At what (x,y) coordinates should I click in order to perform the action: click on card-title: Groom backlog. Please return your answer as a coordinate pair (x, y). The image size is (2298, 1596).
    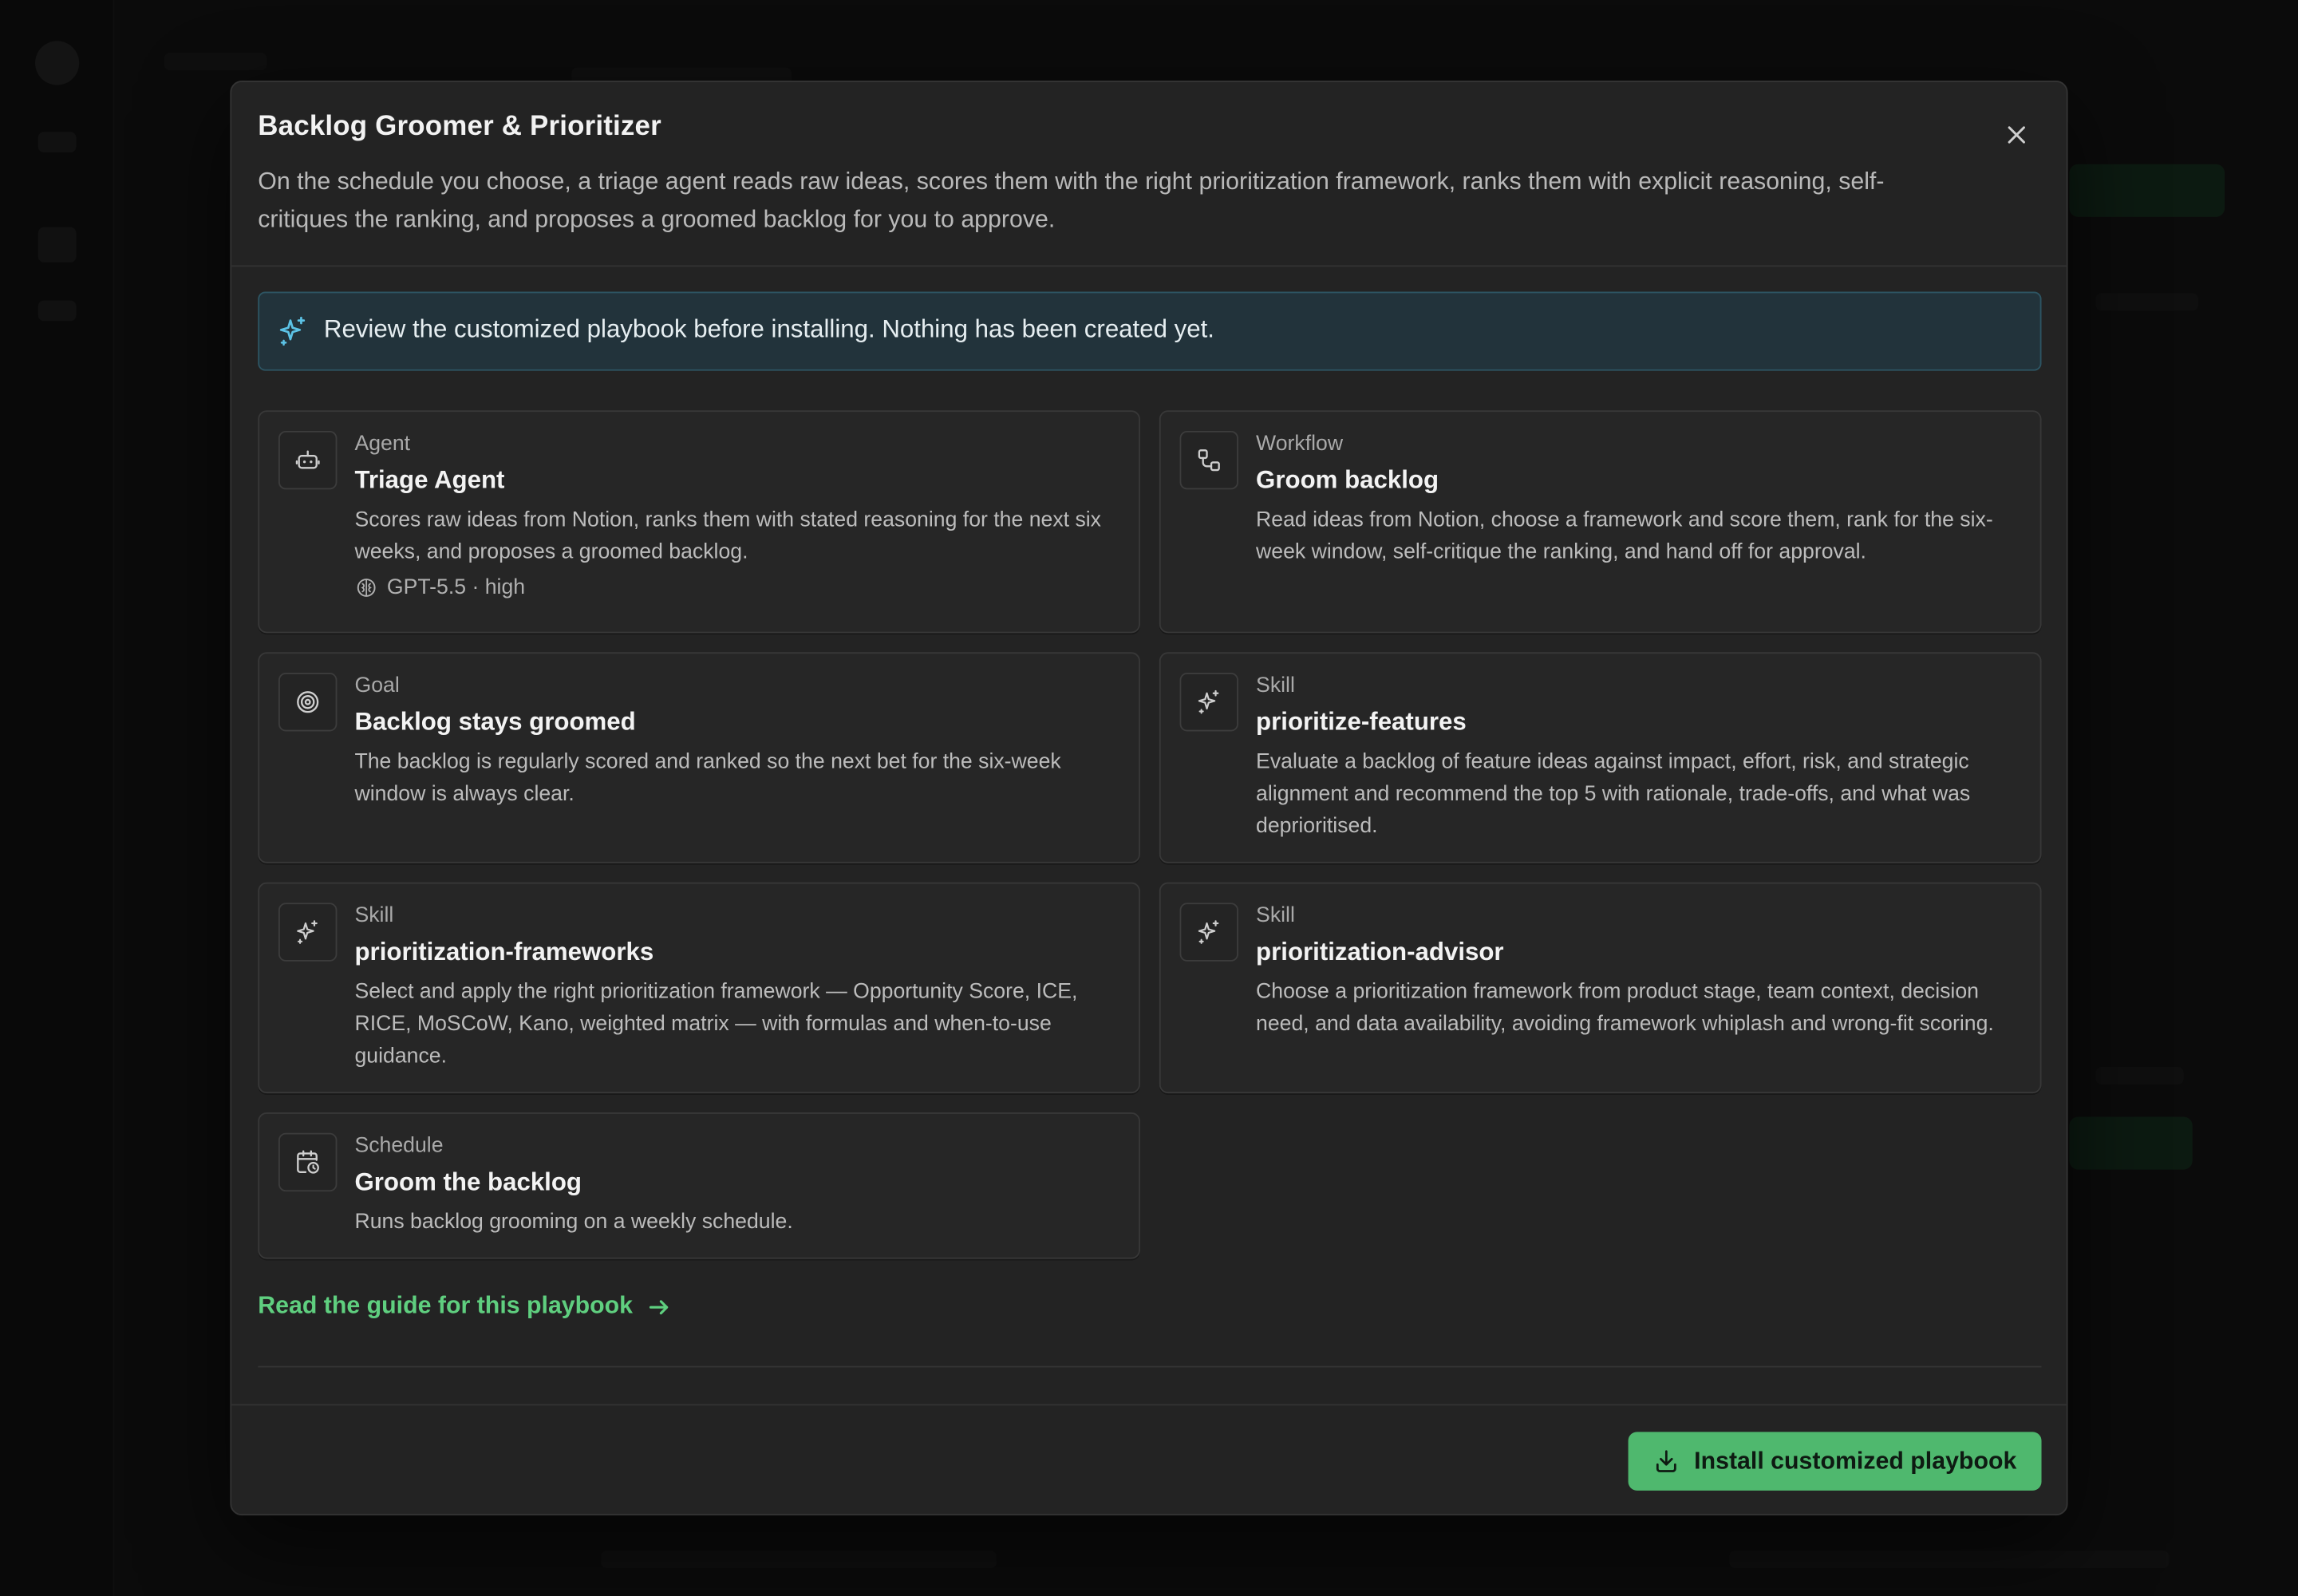
    Looking at the image, I should click on (1347, 480).